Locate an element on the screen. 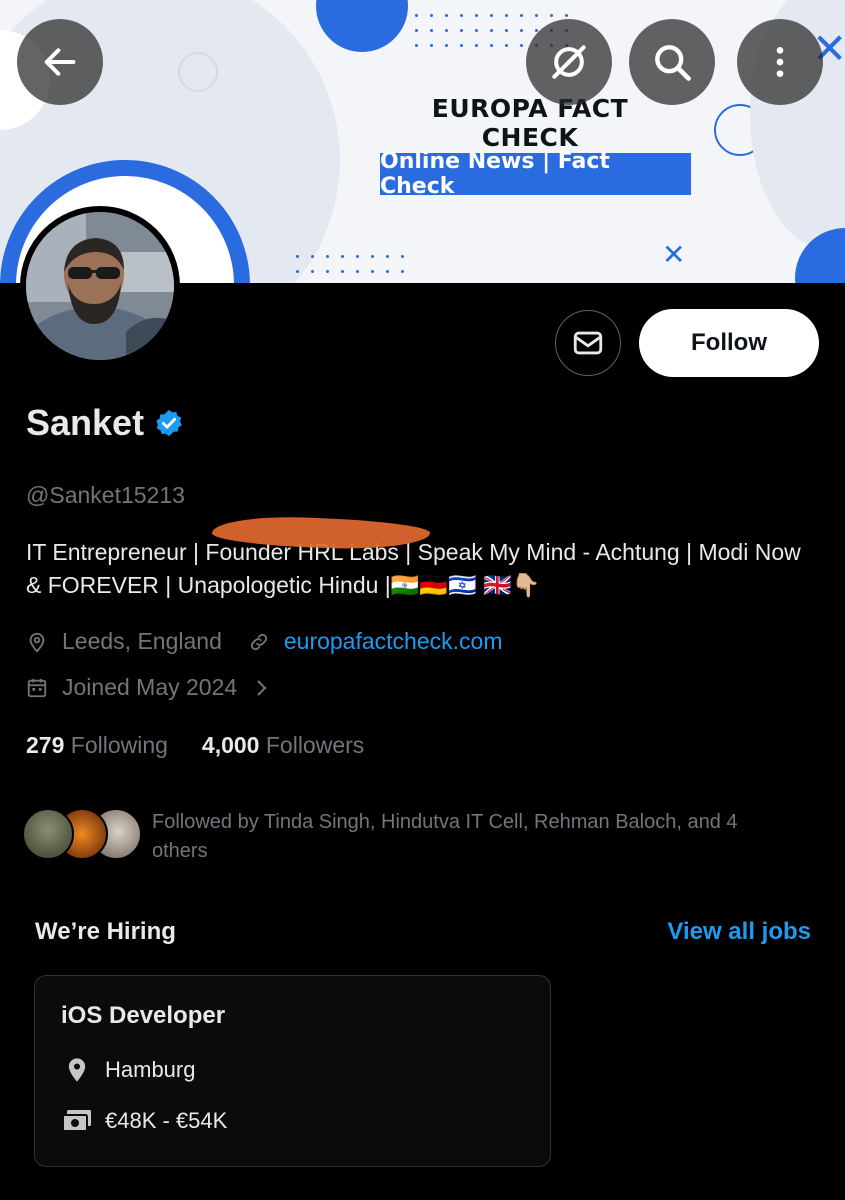 The width and height of the screenshot is (845, 1200). message-button is located at coordinates (588, 343).